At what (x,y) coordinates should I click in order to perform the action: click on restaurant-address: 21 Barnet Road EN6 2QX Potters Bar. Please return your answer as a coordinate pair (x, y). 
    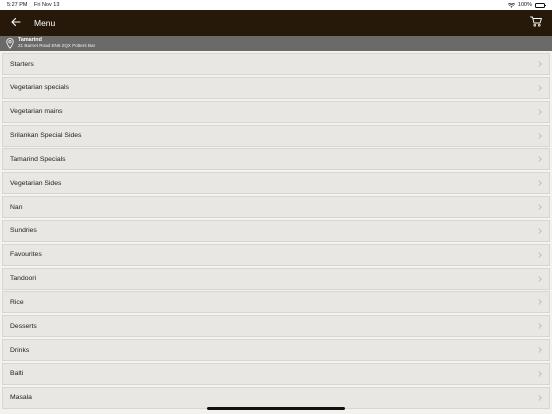
    Looking at the image, I should click on (57, 45).